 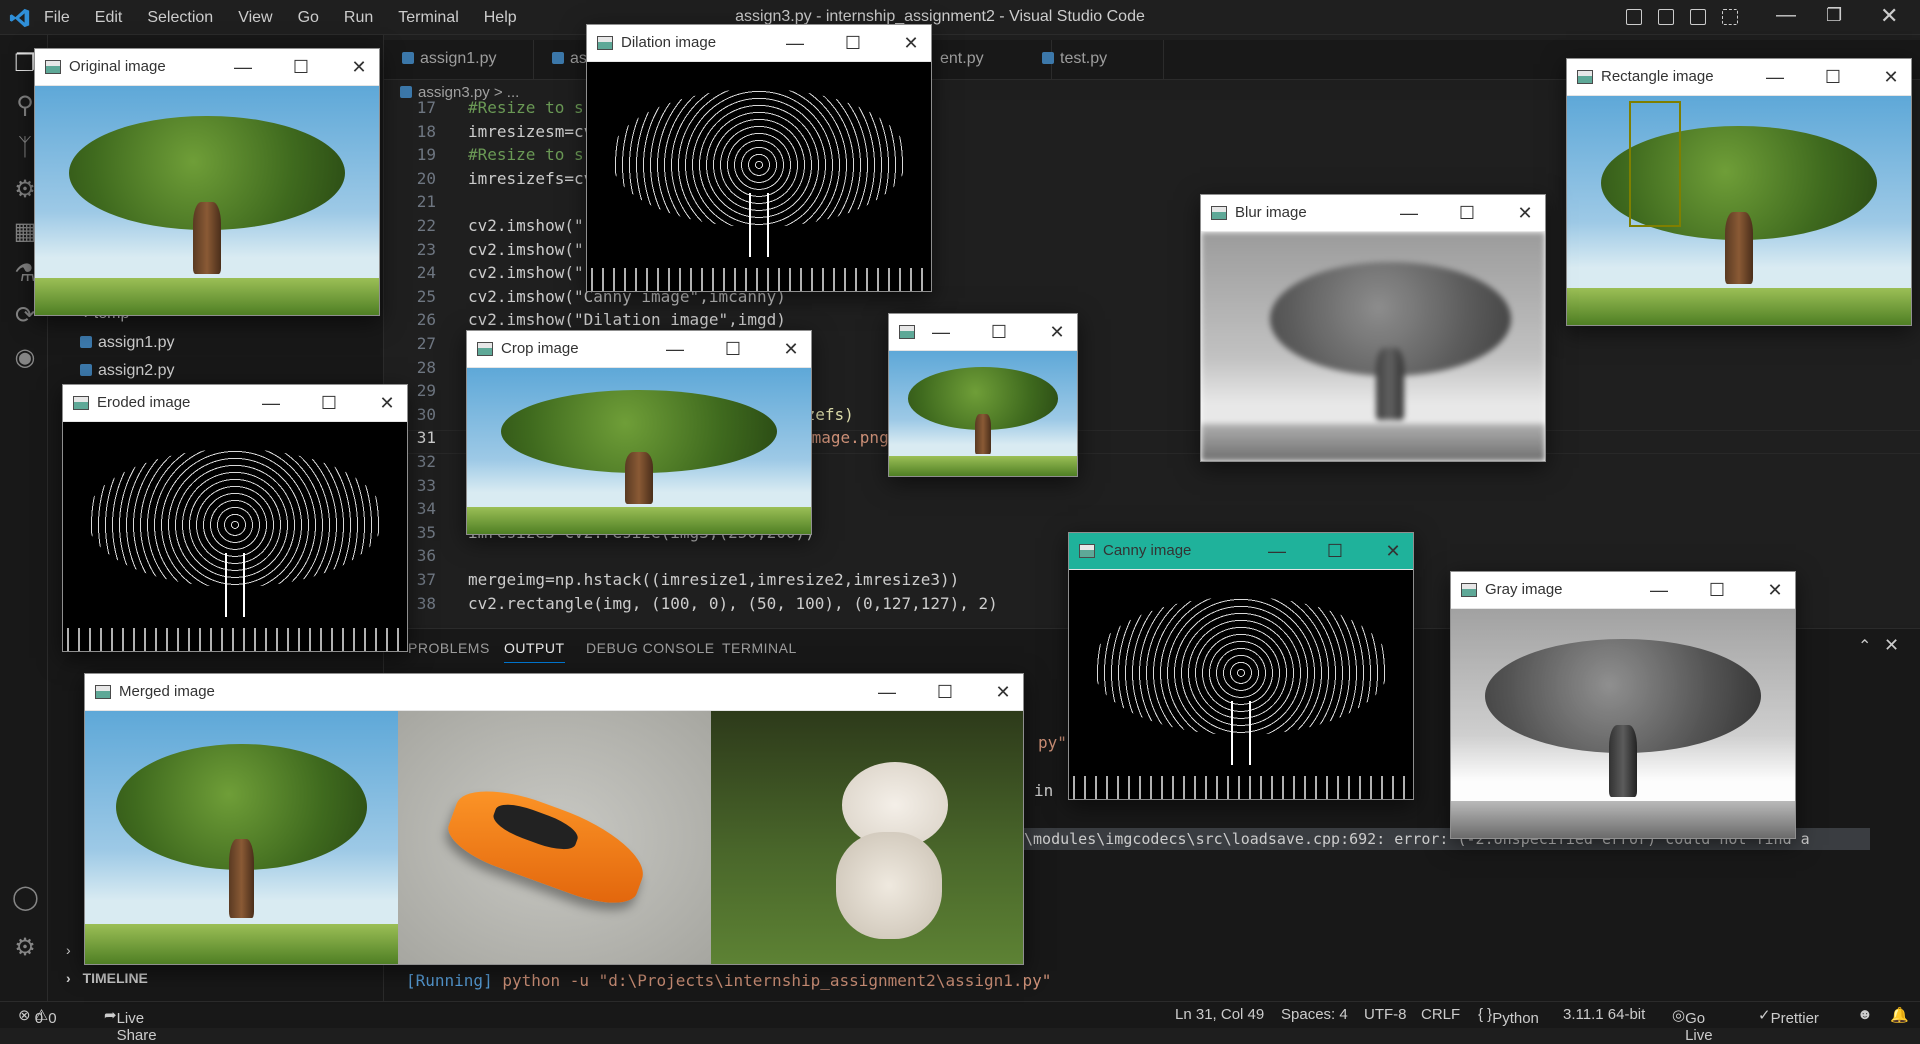 What do you see at coordinates (107, 978) in the screenshot?
I see `timeline-section: › TIMELINE` at bounding box center [107, 978].